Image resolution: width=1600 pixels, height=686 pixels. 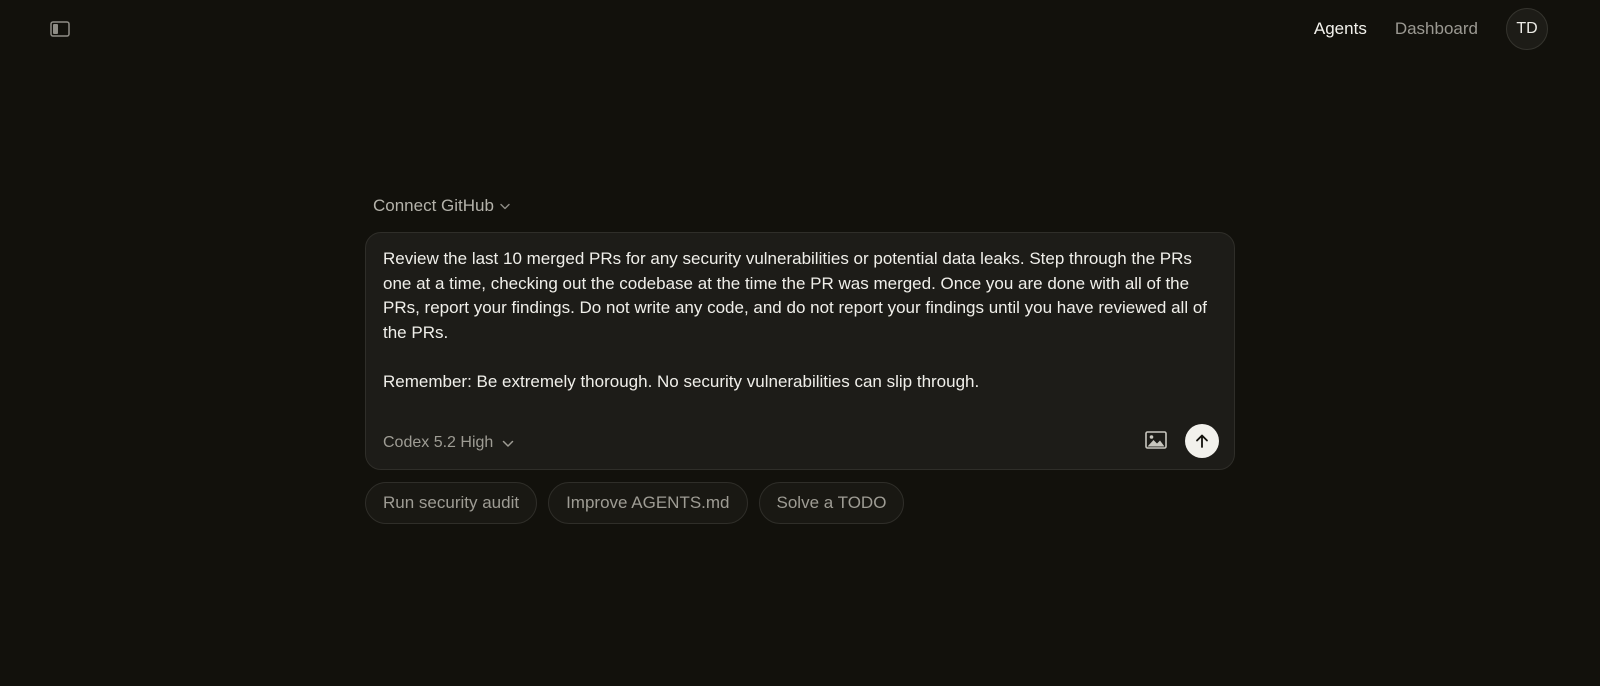 I want to click on nav-agents-link: Agents, so click(x=1340, y=29).